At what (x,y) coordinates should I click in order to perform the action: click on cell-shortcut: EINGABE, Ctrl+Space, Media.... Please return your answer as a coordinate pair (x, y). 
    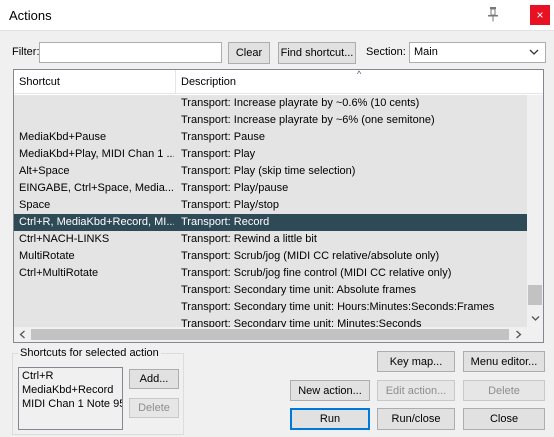
    Looking at the image, I should click on (96, 188).